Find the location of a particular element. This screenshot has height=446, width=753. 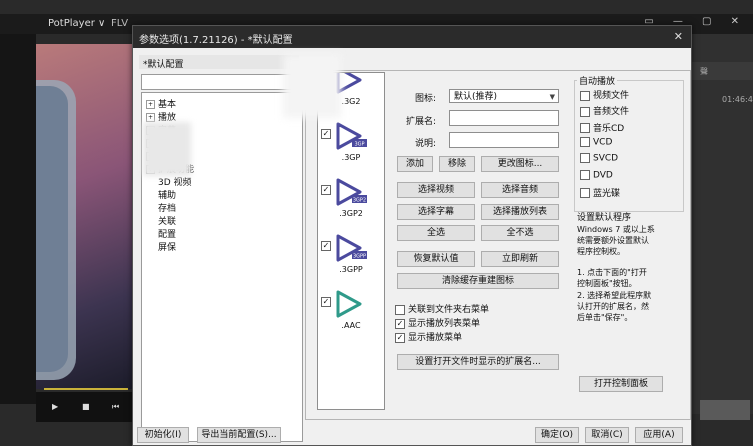

format-tab: FLV is located at coordinates (119, 23).